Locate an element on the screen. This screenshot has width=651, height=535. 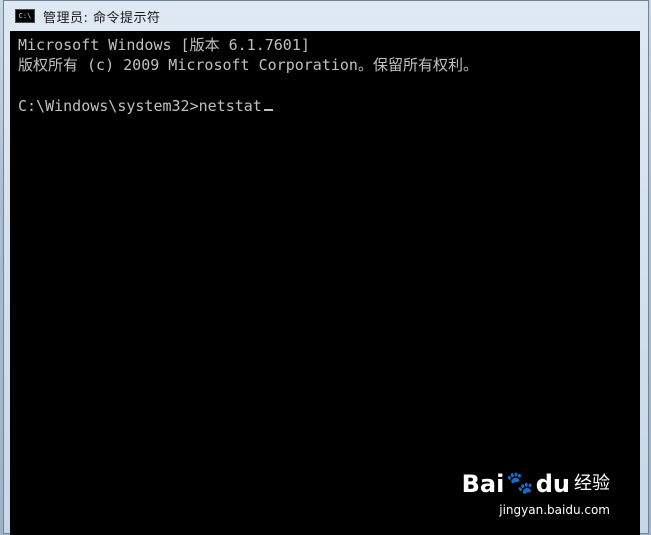
window-titlebar: C:\ 管理员: 命令提示符 is located at coordinates (326, 16).